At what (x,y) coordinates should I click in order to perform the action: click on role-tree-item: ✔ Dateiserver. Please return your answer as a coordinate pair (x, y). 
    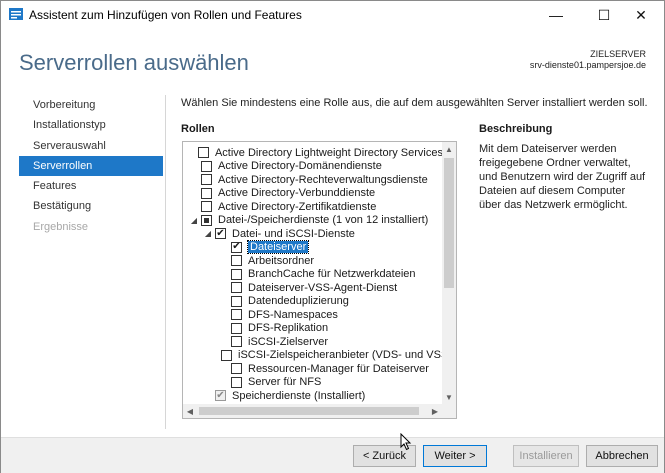
    Looking at the image, I should click on (313, 247).